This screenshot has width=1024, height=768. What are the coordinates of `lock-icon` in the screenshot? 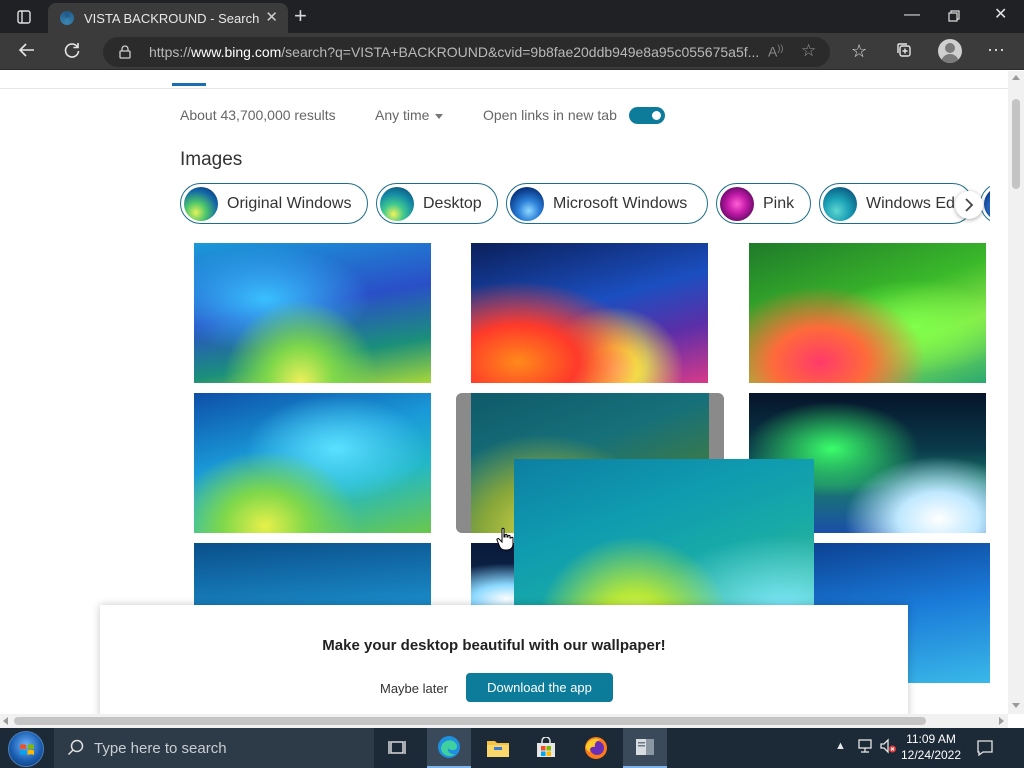 It's located at (125, 54).